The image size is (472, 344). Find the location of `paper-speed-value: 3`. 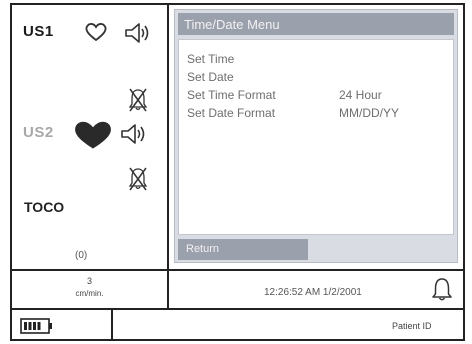

paper-speed-value: 3 is located at coordinates (89, 281).